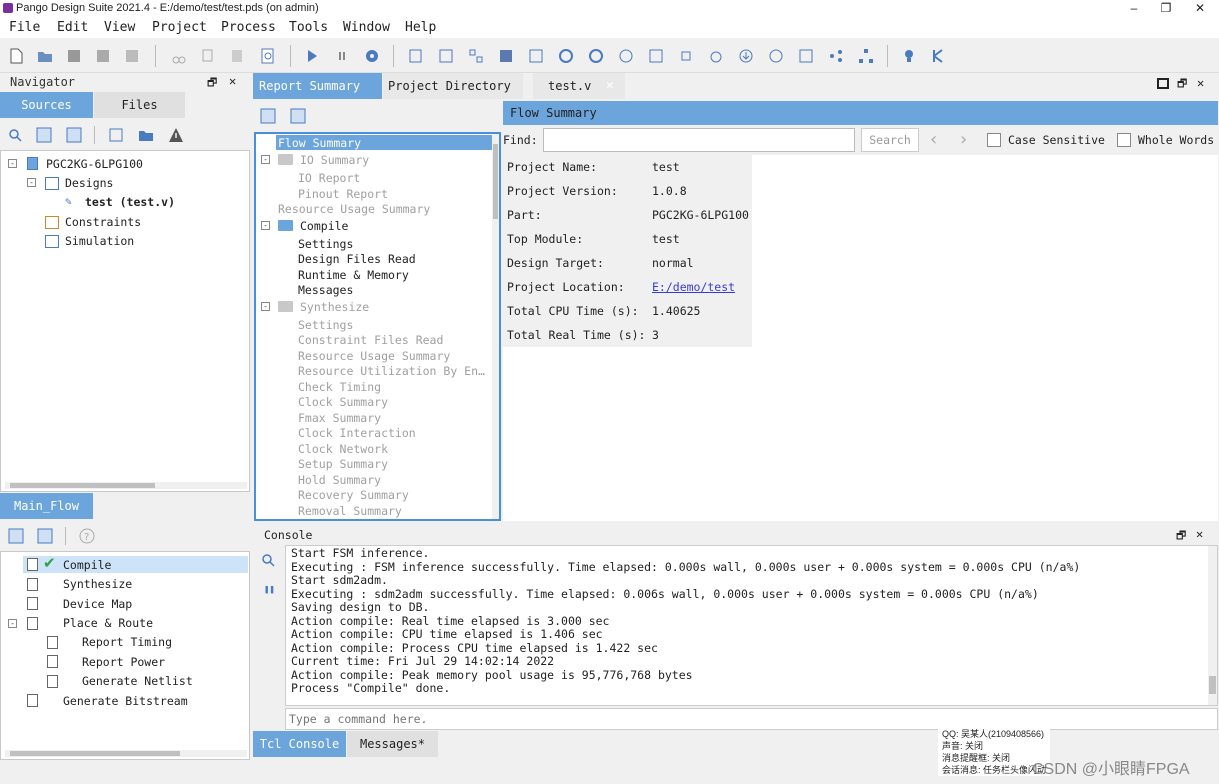 The width and height of the screenshot is (1219, 784). I want to click on tree-designs: Designs, so click(89, 183).